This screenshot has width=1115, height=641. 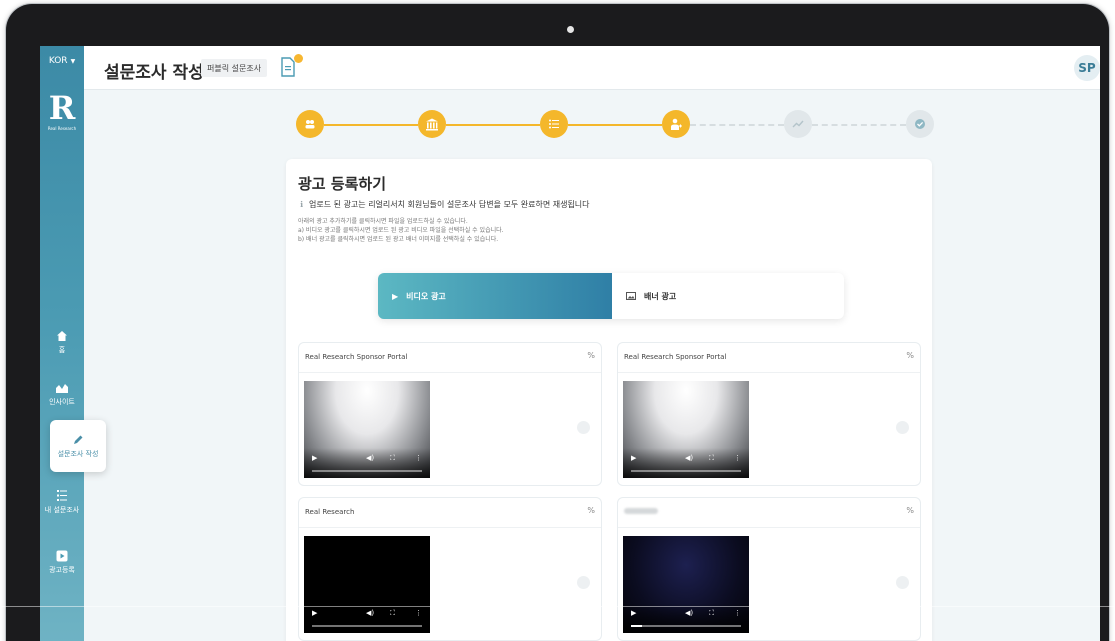 What do you see at coordinates (557, 606) in the screenshot?
I see `screen-reflection` at bounding box center [557, 606].